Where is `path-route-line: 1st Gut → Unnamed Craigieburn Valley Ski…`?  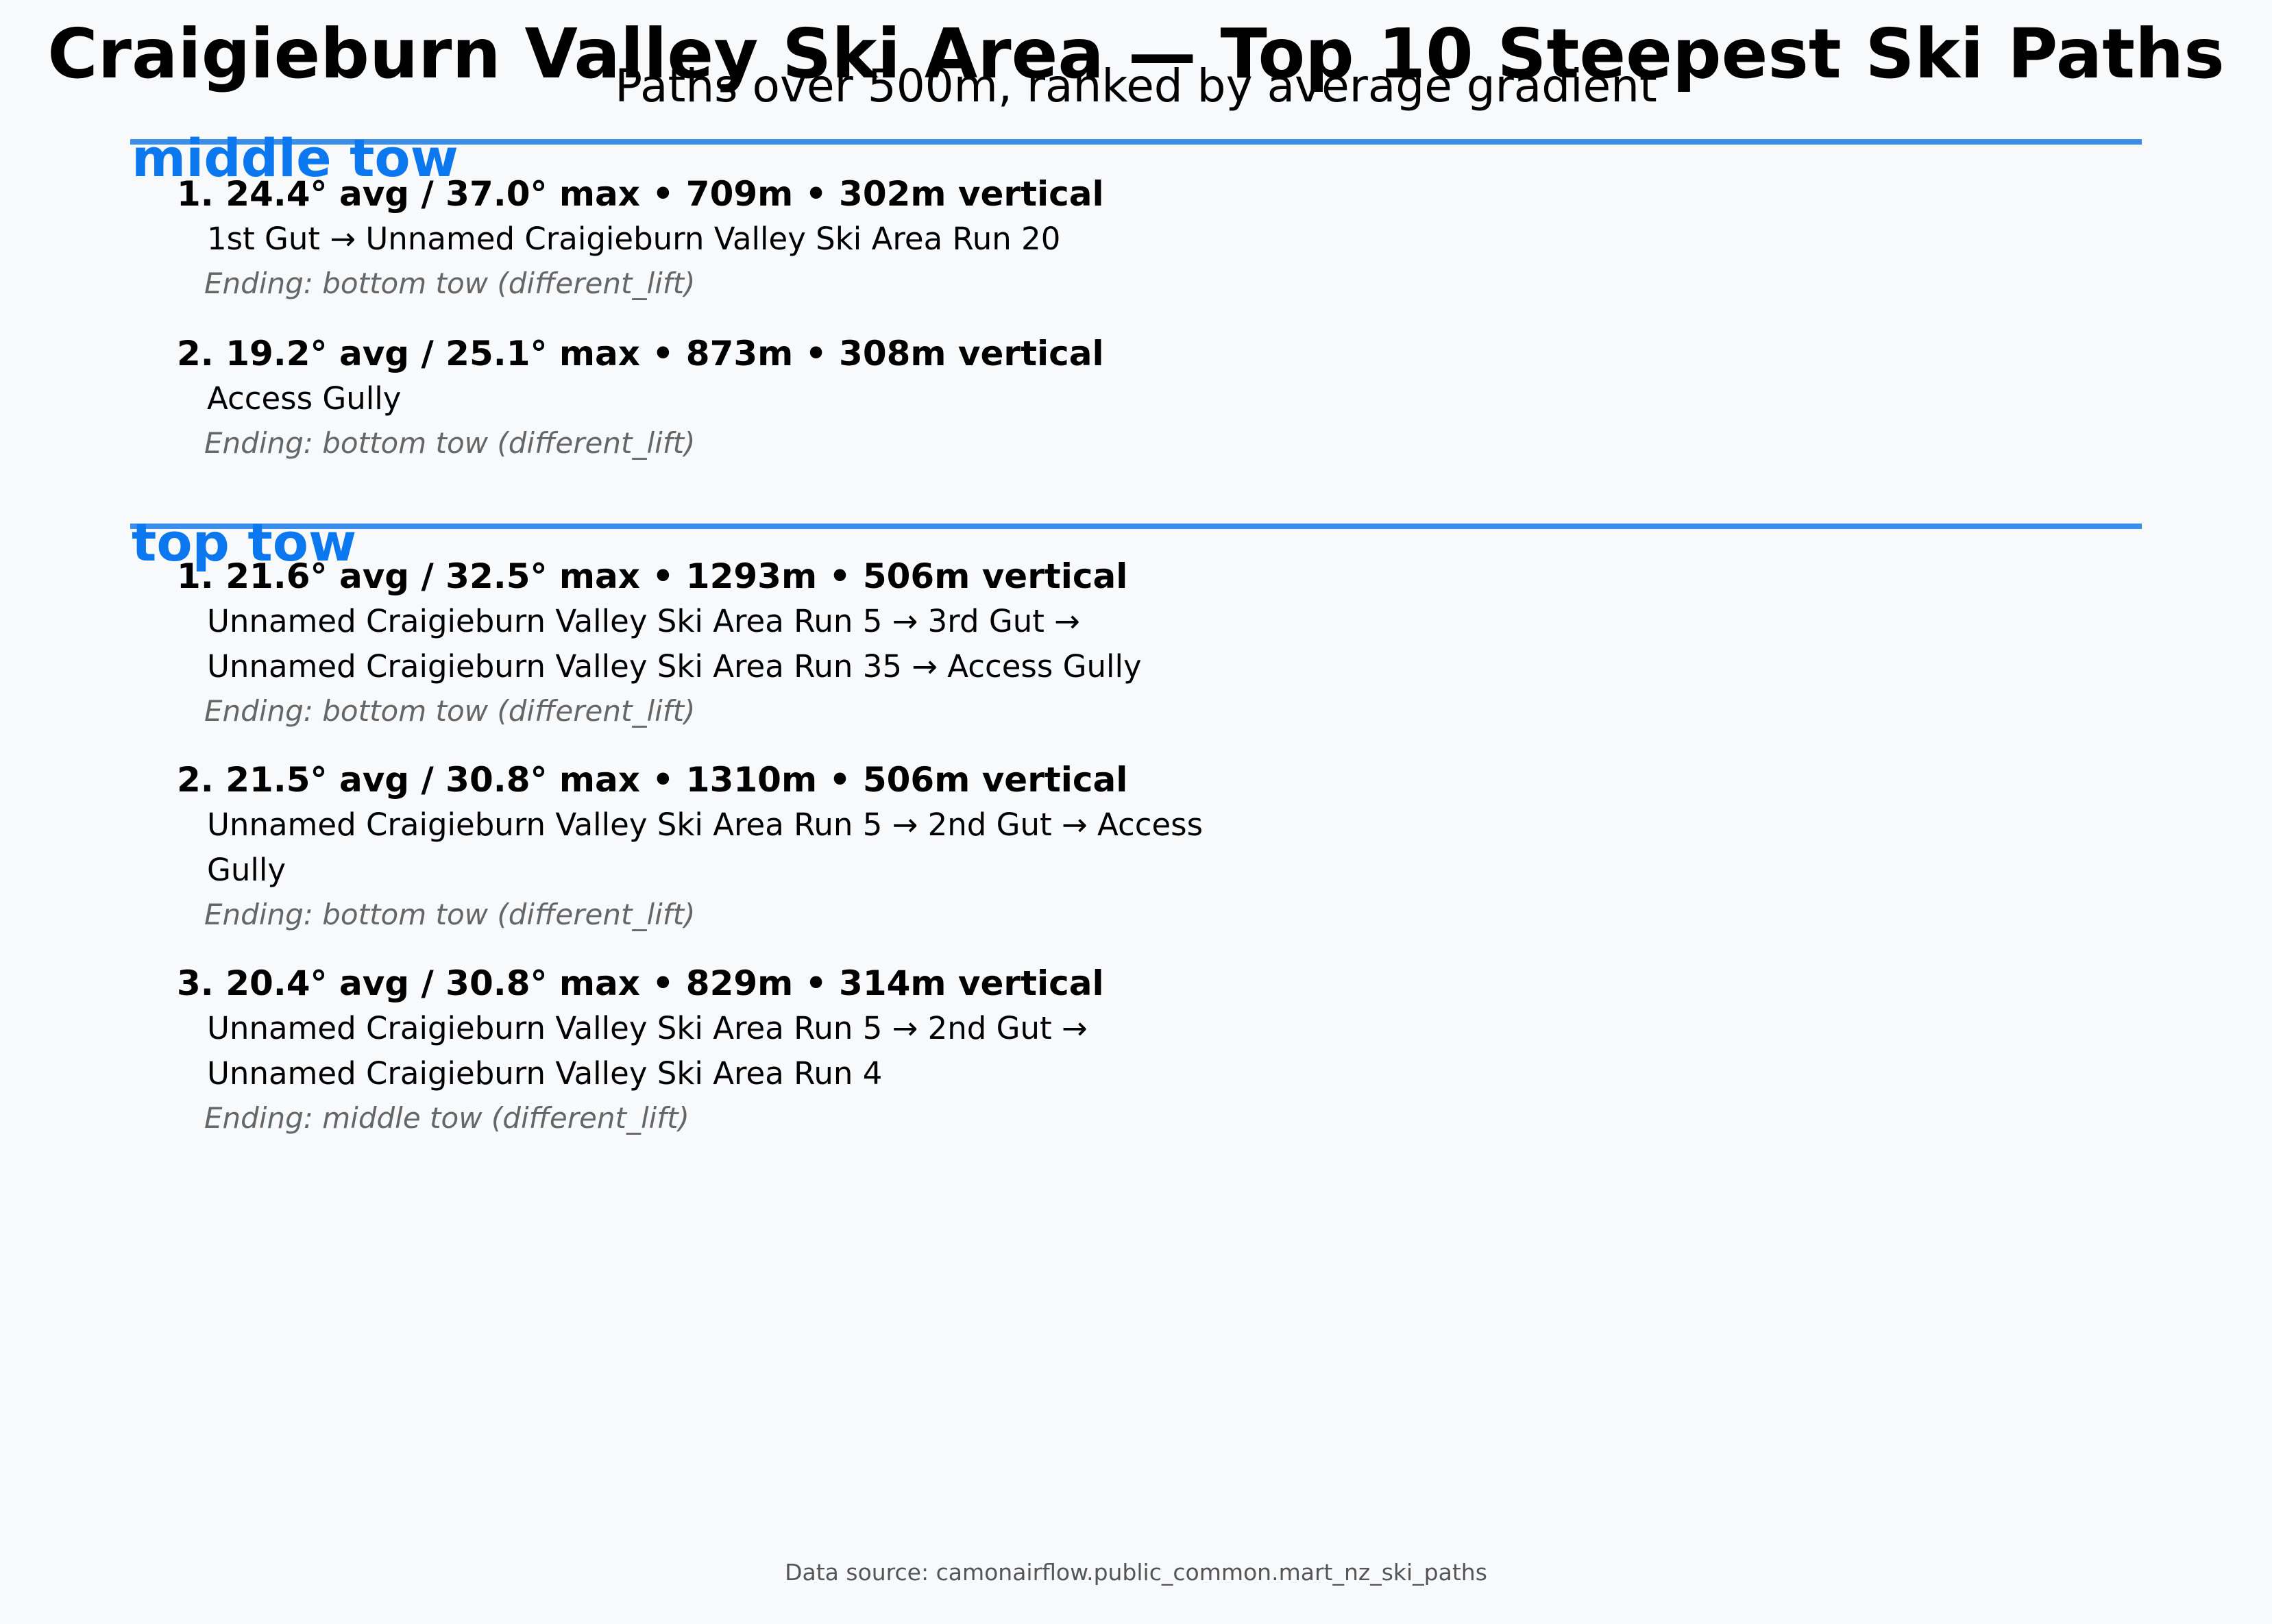 path-route-line: 1st Gut → Unnamed Craigieburn Valley Ski… is located at coordinates (634, 239).